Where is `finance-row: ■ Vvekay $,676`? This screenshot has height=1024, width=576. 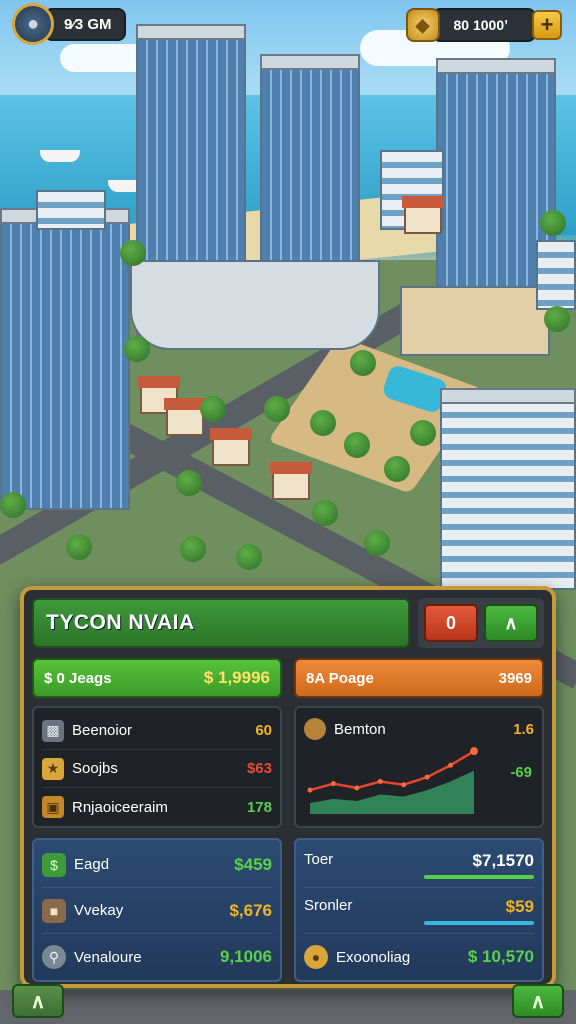
finance-row: ■ Vvekay $,676 is located at coordinates (157, 911).